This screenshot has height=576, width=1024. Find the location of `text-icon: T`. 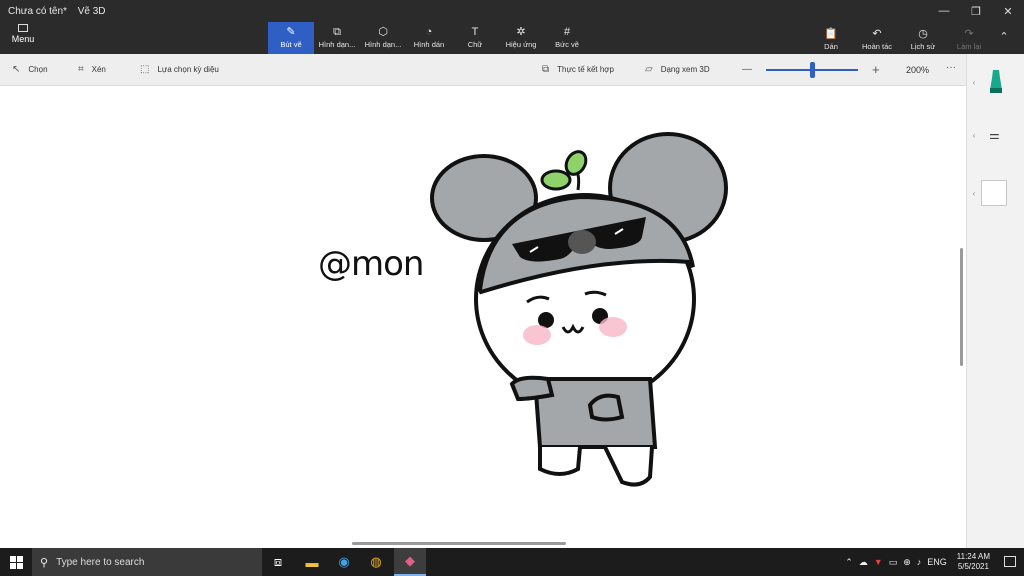

text-icon: T is located at coordinates (475, 32).